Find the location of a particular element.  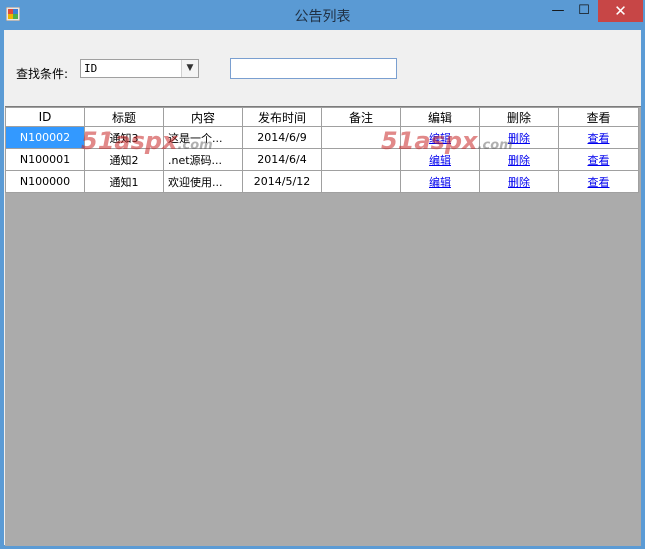

header-row: ID 标题 内容 发布时间 备注 编辑 删除 查看 is located at coordinates (322, 117).